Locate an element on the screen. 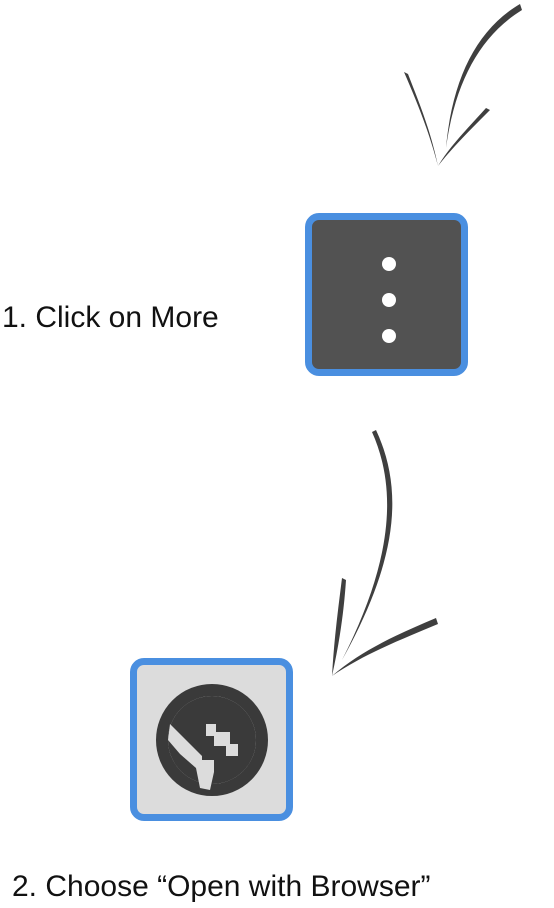 This screenshot has width=554, height=908. open-with-browser-button is located at coordinates (211, 739).